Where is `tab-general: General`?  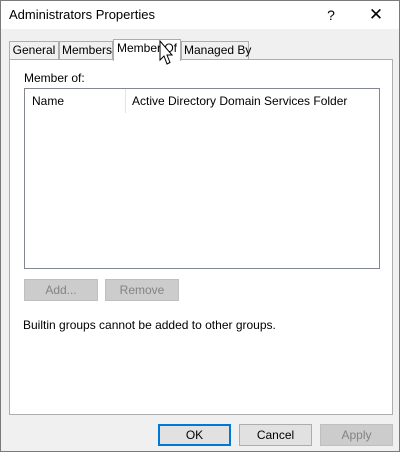
tab-general: General is located at coordinates (34, 50).